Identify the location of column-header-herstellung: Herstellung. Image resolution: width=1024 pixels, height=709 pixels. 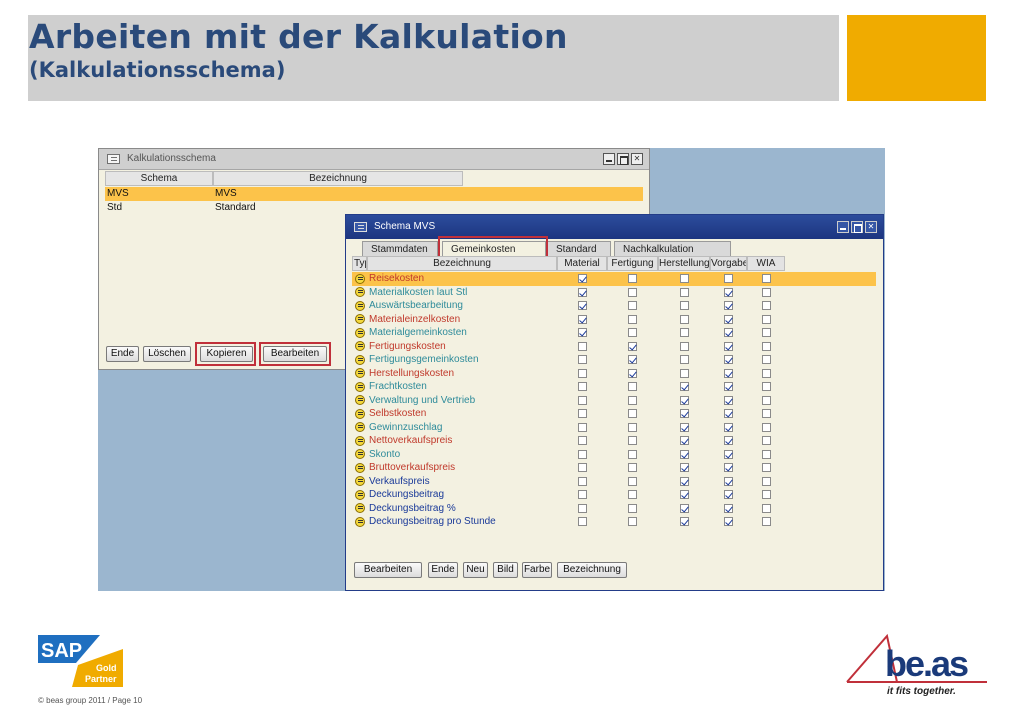
(684, 263).